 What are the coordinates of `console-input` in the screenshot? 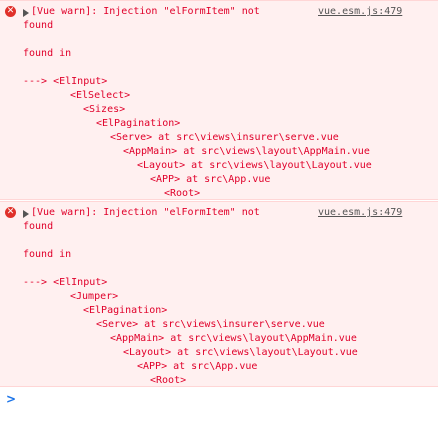 It's located at (225, 400).